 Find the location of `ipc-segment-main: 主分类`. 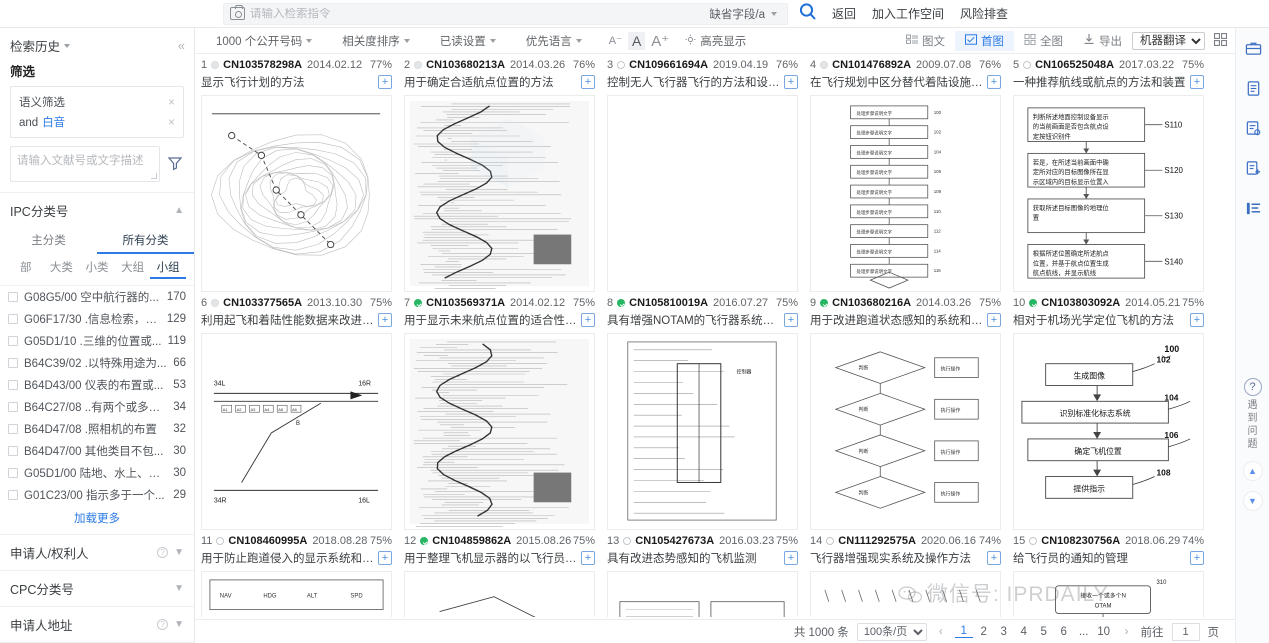

ipc-segment-main: 主分类 is located at coordinates (48, 241).